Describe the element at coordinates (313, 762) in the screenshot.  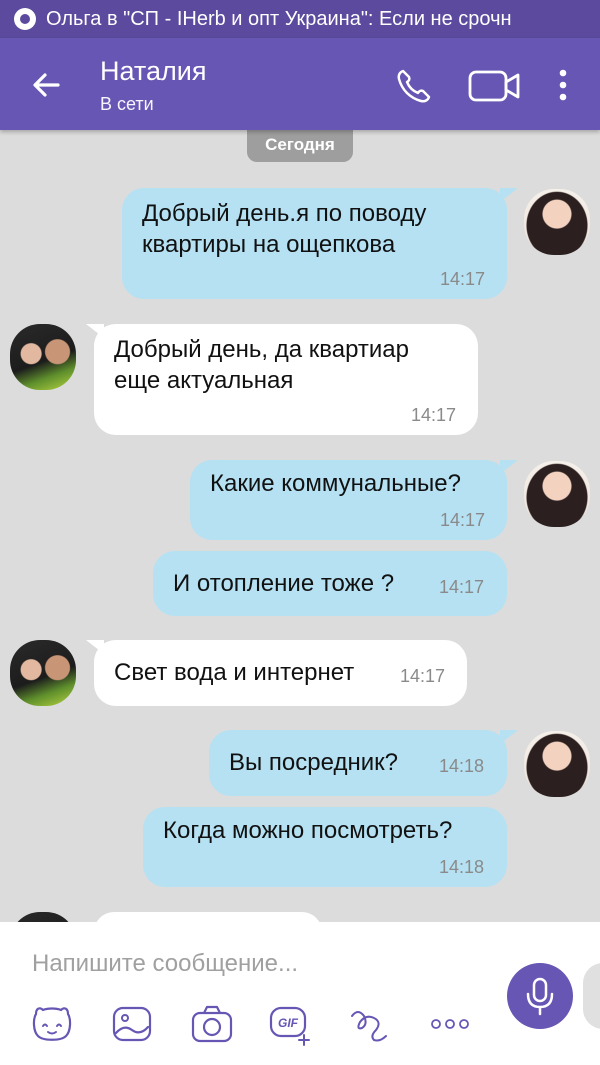
I see `message-text: Вы посредник?` at that location.